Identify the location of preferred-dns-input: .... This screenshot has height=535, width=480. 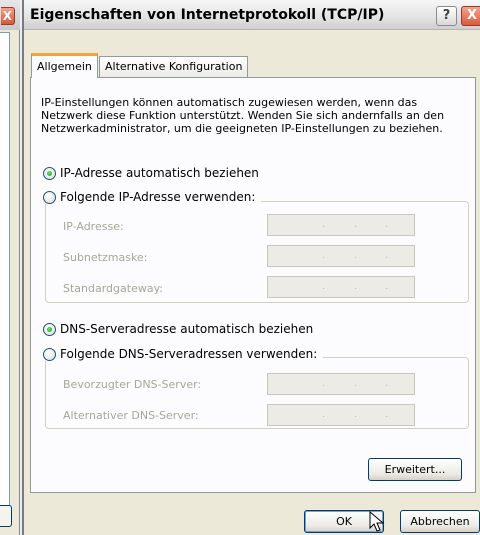
(341, 384).